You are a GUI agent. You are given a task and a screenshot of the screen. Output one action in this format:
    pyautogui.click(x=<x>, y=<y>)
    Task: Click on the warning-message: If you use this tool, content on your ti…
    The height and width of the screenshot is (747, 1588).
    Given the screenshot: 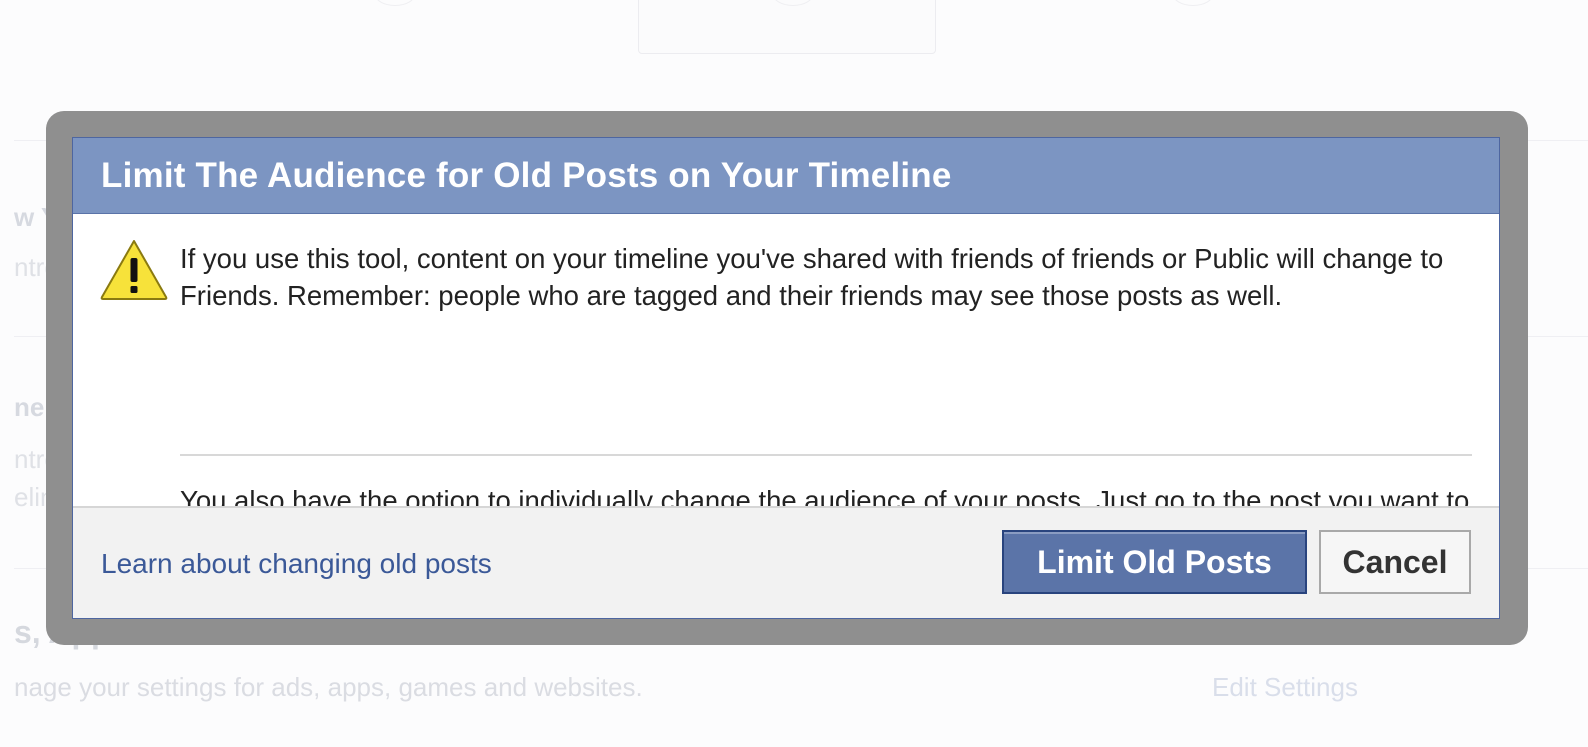 What is the action you would take?
    pyautogui.click(x=812, y=277)
    